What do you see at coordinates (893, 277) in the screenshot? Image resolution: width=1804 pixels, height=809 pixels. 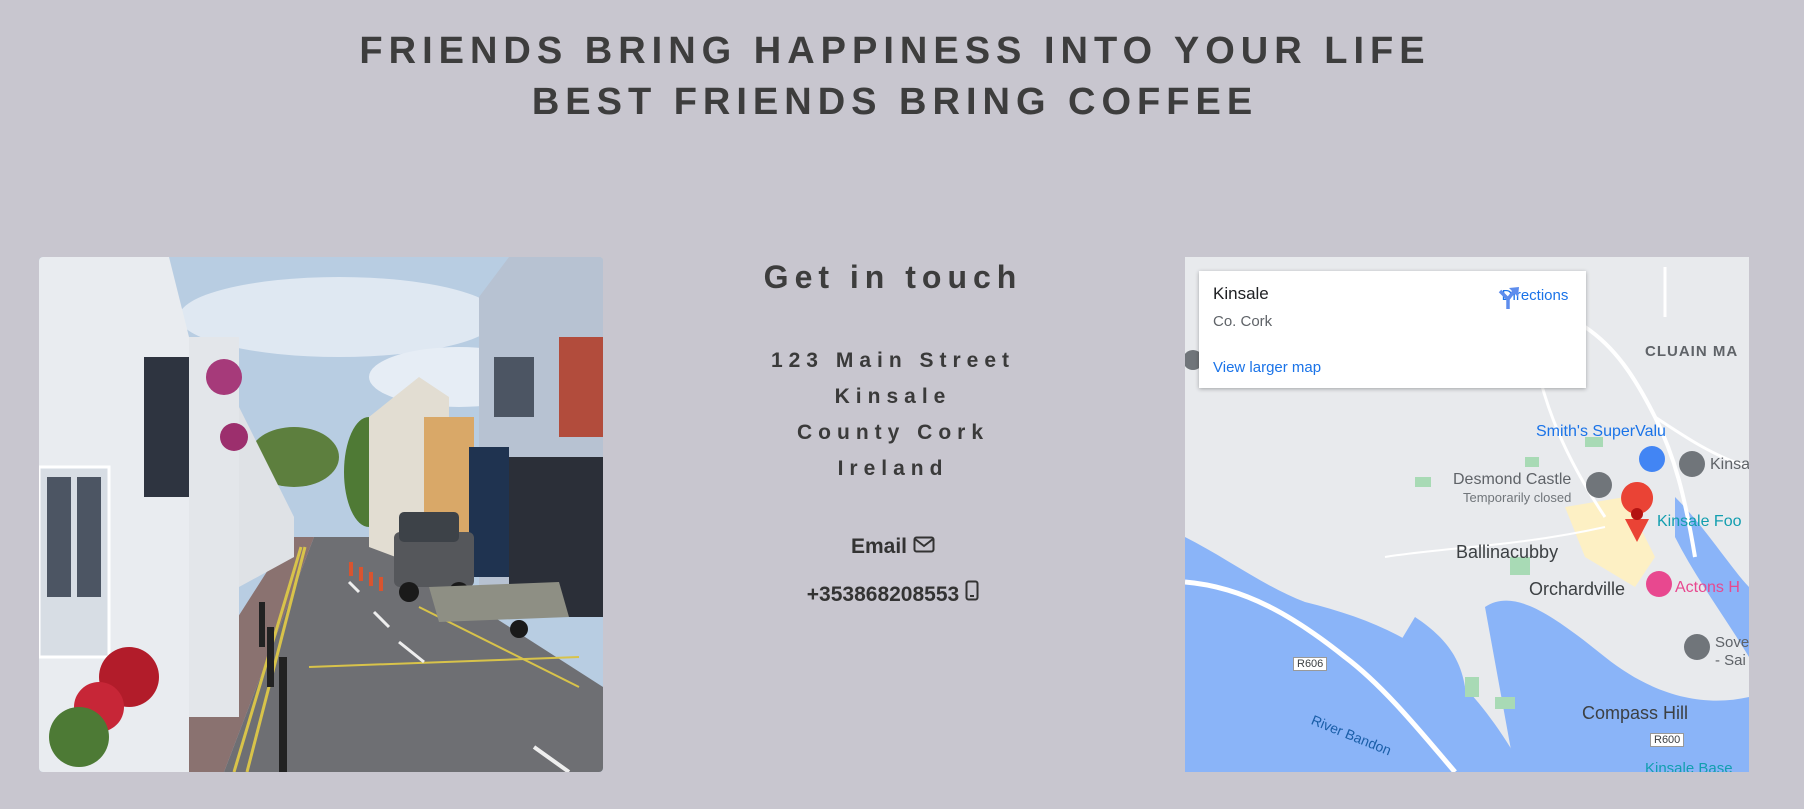 I see `contact-heading: Get in touch` at bounding box center [893, 277].